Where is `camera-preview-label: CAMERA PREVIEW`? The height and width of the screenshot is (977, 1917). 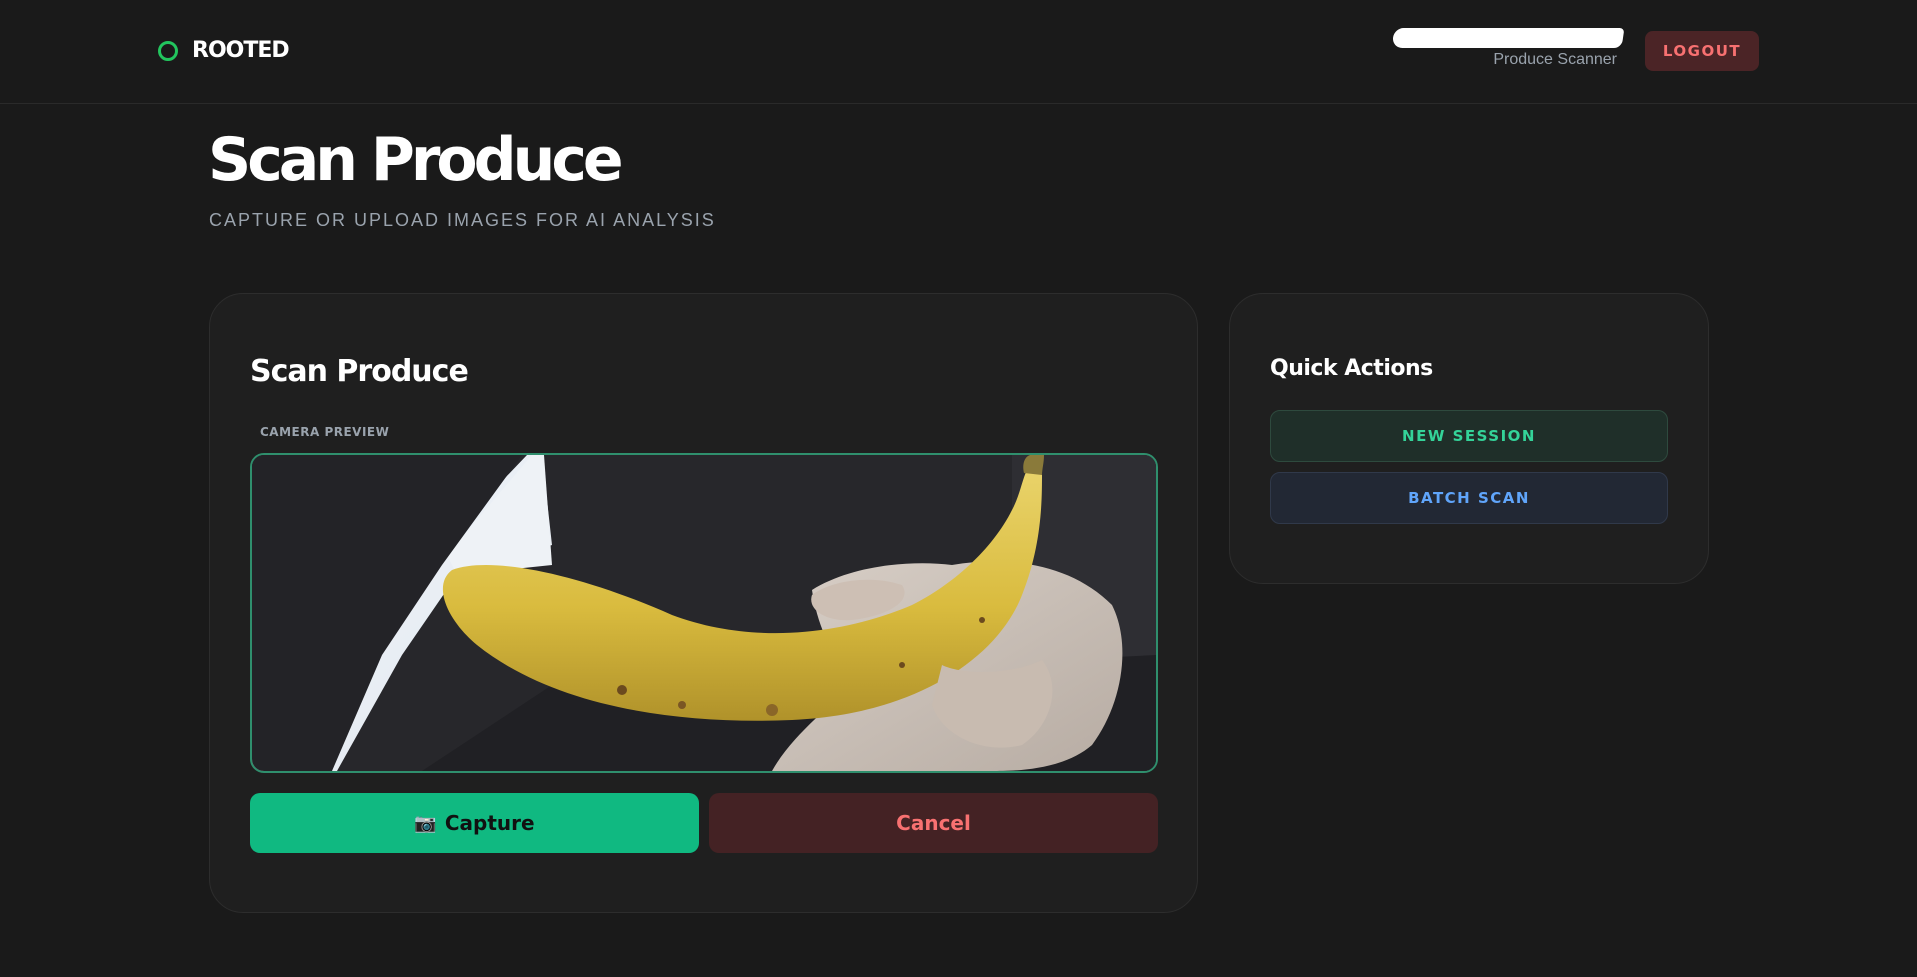 camera-preview-label: CAMERA PREVIEW is located at coordinates (325, 432).